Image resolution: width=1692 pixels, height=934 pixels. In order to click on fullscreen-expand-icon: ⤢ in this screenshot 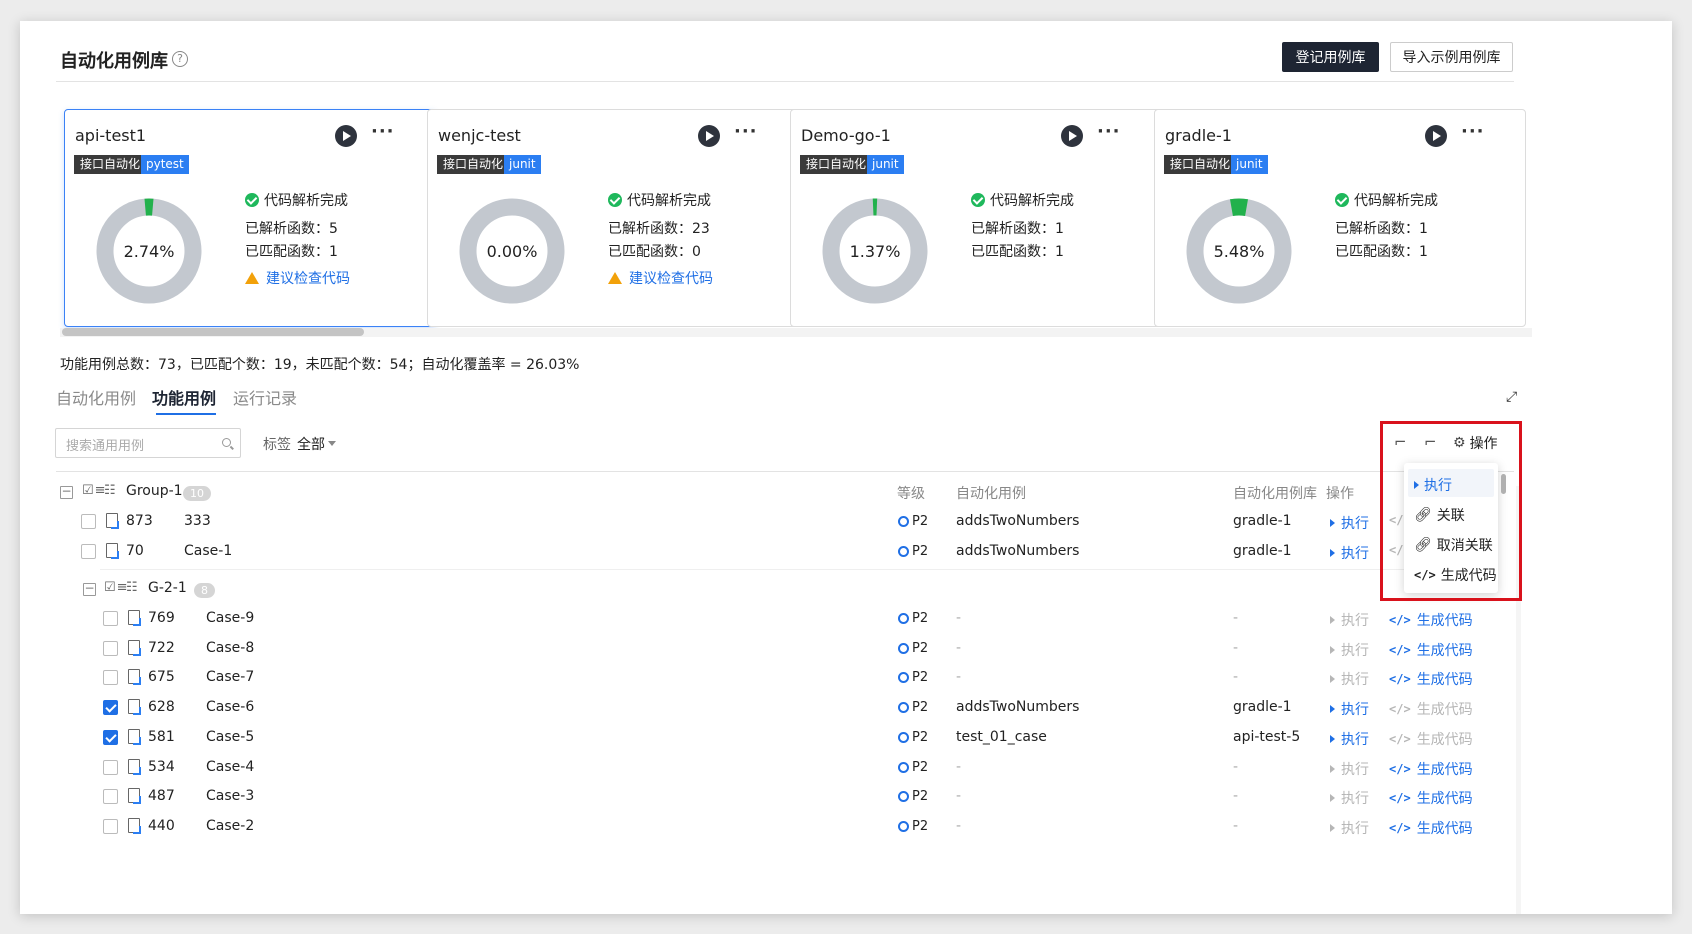, I will do `click(1511, 397)`.